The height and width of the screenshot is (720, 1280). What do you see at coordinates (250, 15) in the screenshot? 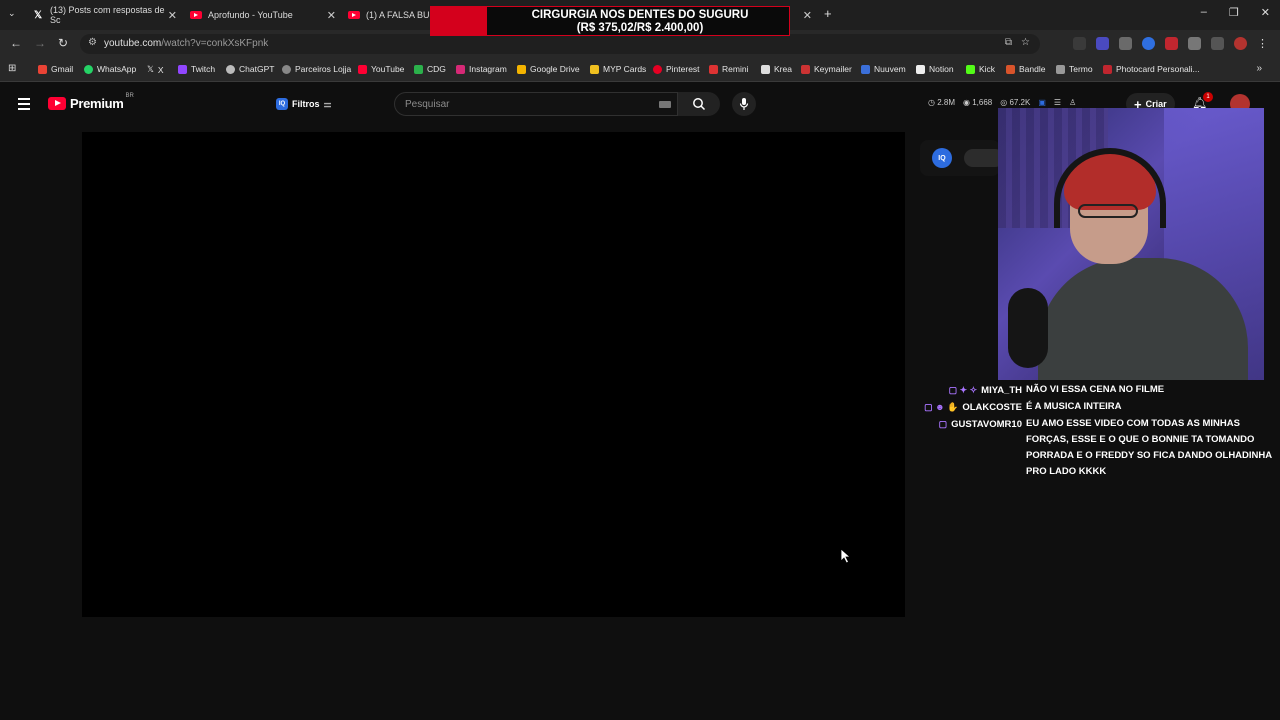
I see `tab-label: Aprofundo - YouTube` at bounding box center [250, 15].